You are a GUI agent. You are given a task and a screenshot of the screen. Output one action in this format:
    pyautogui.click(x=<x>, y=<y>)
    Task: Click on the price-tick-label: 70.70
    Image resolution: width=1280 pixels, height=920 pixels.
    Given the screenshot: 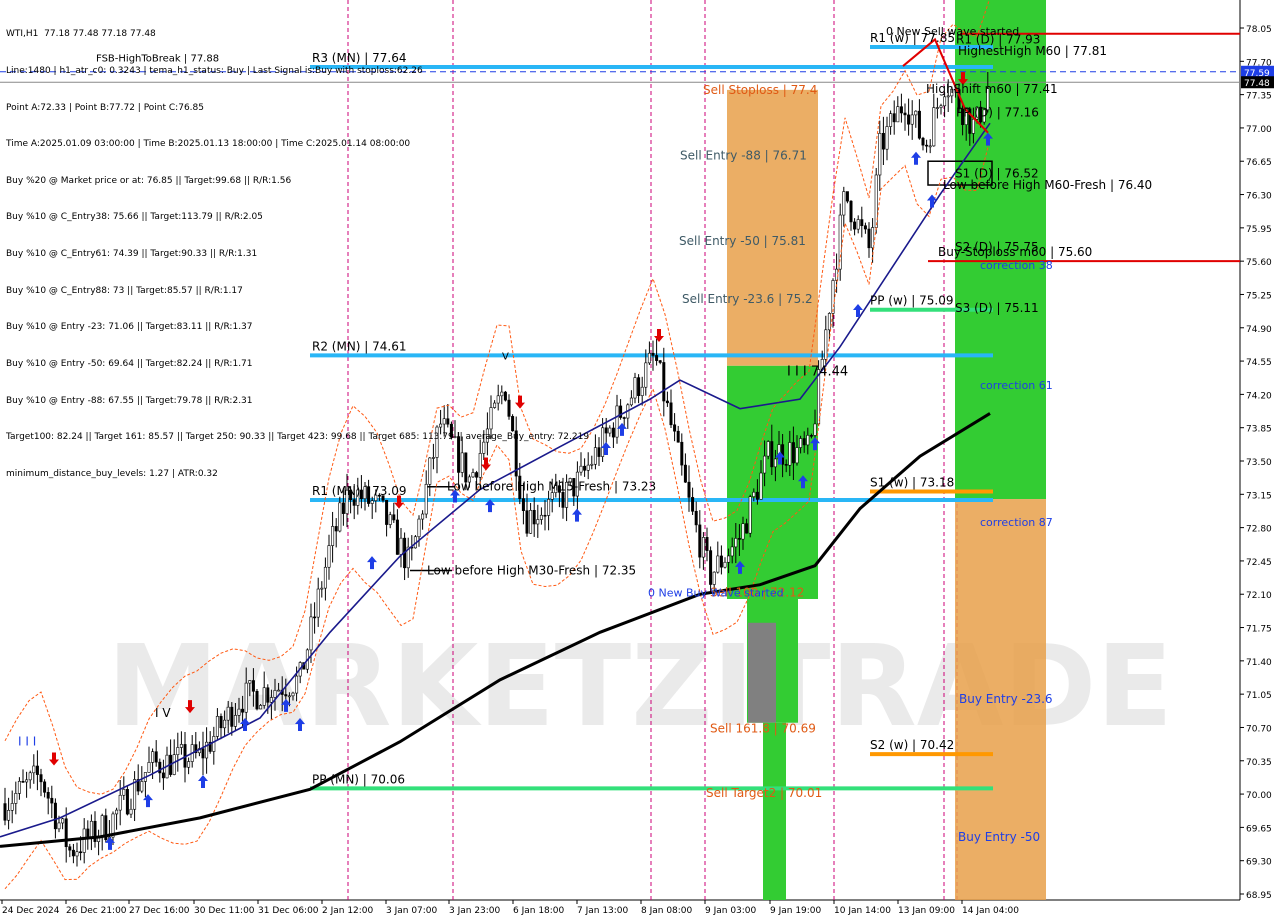 What is the action you would take?
    pyautogui.click(x=1259, y=729)
    